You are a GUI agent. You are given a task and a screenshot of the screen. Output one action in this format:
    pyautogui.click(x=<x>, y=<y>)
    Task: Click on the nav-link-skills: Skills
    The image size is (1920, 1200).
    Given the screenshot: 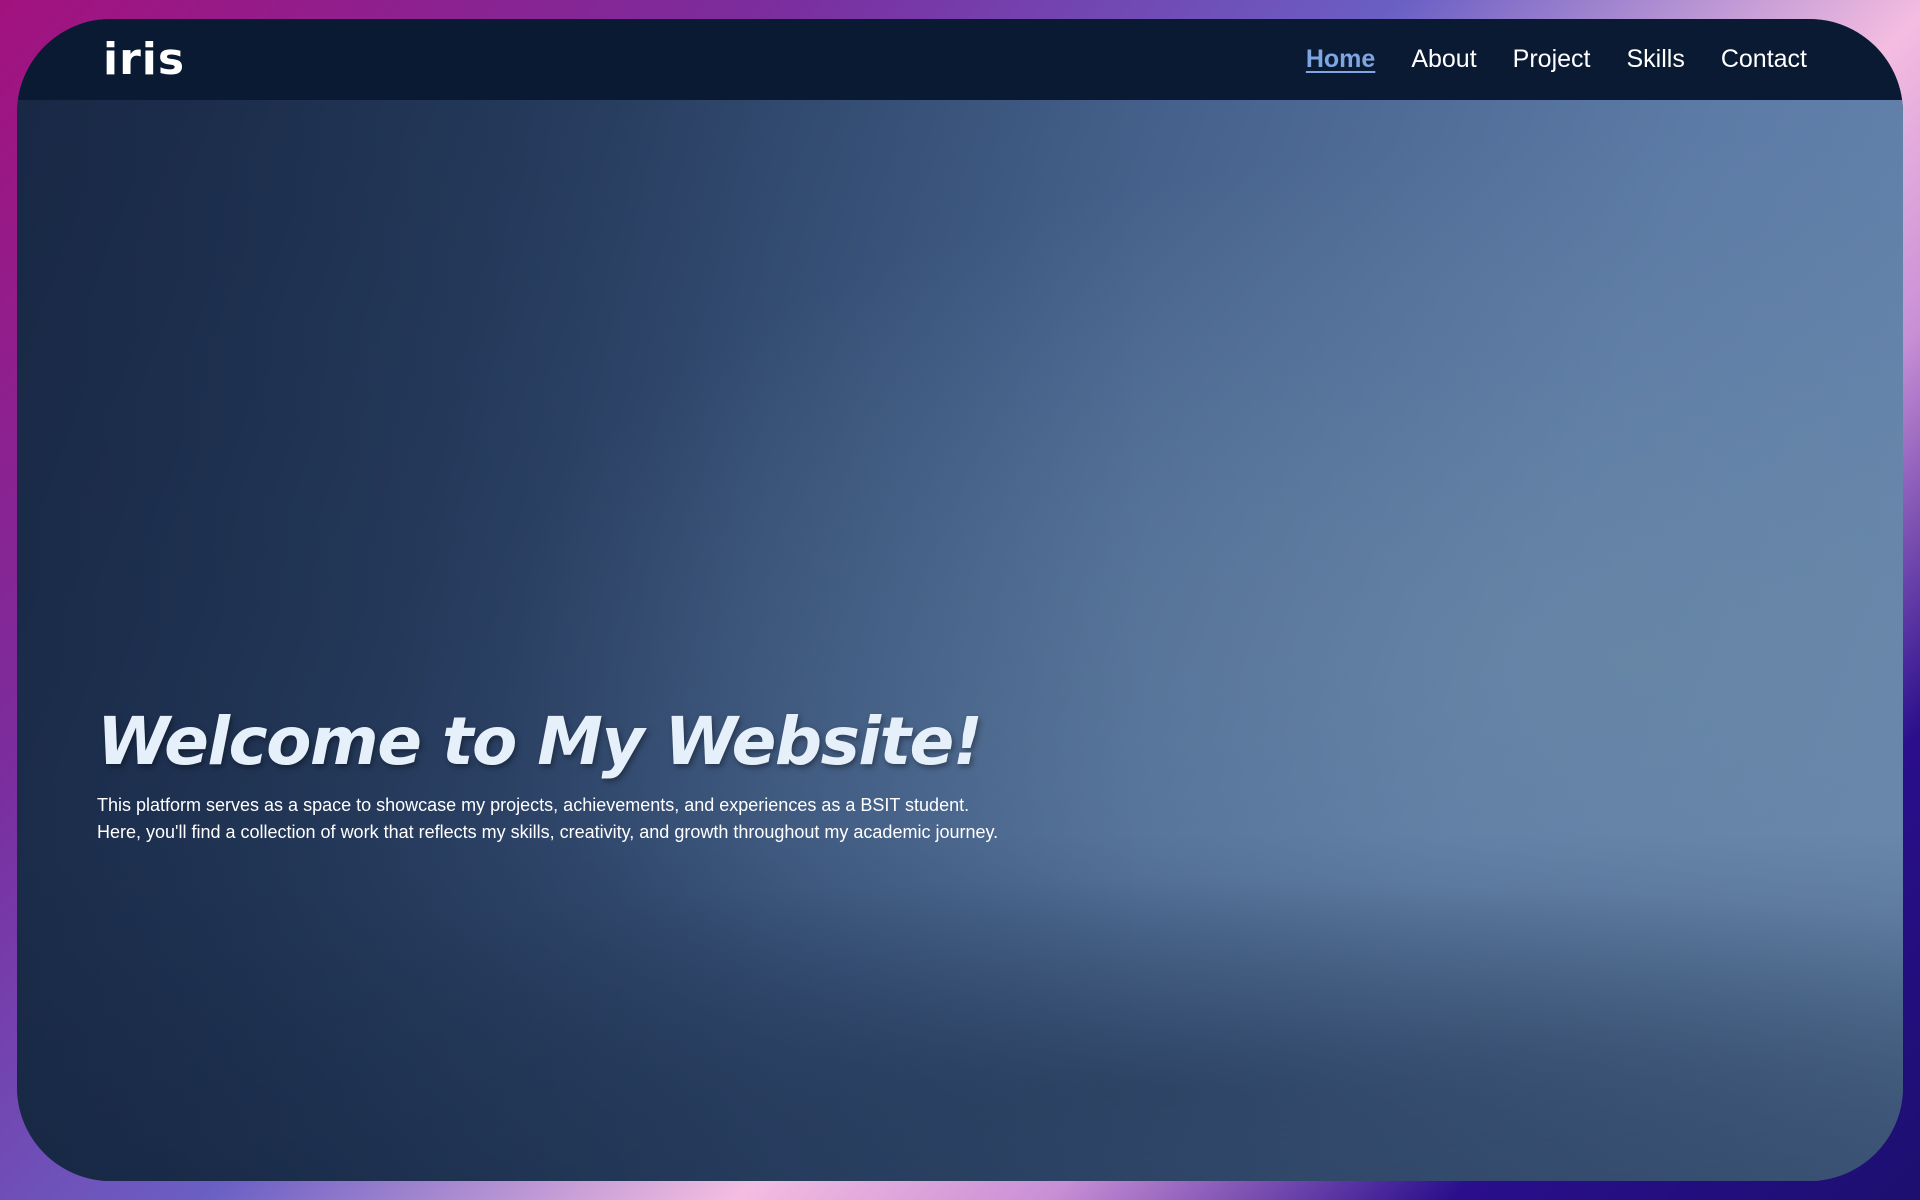 What is the action you would take?
    pyautogui.click(x=1655, y=59)
    